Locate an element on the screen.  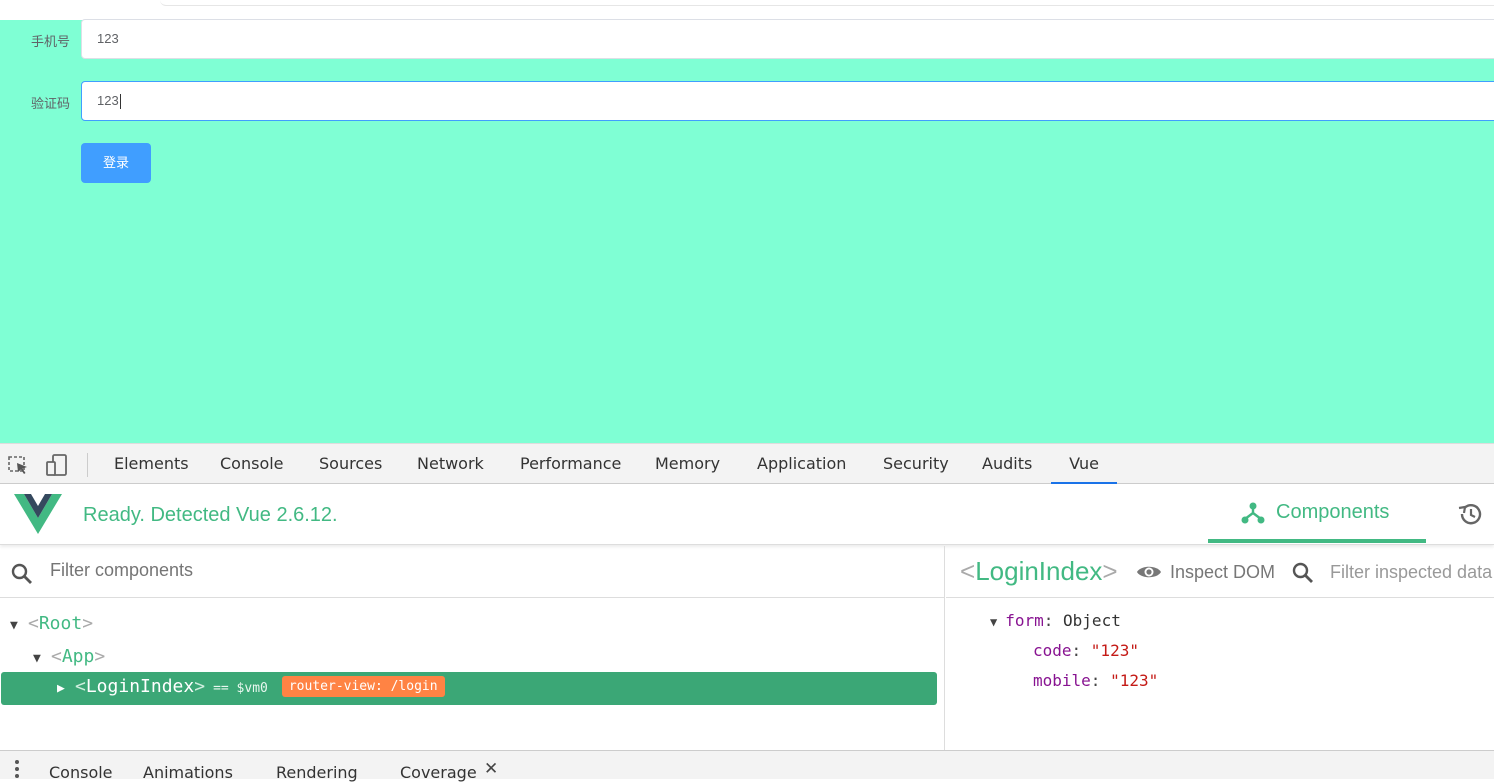
code-input: 123 is located at coordinates (787, 101).